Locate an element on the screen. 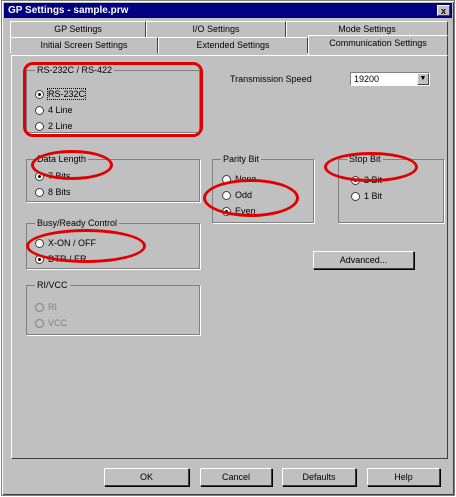 This screenshot has height=497, width=456. option-label: RI is located at coordinates (52, 307).